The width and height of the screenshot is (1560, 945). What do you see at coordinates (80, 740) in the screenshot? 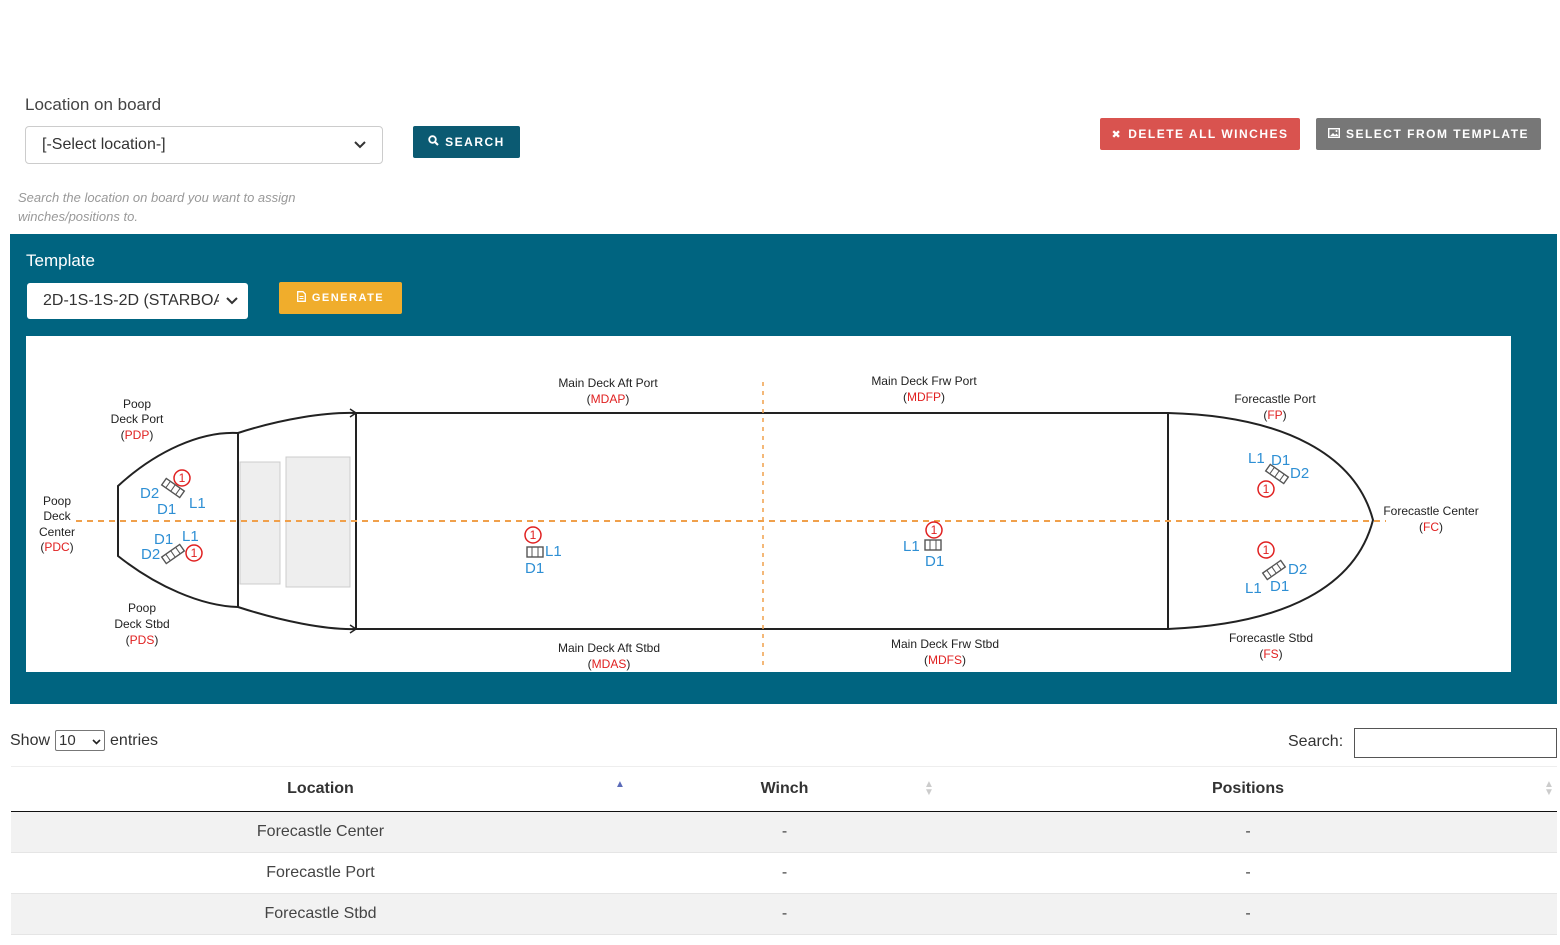
I see `entries-select: 10` at bounding box center [80, 740].